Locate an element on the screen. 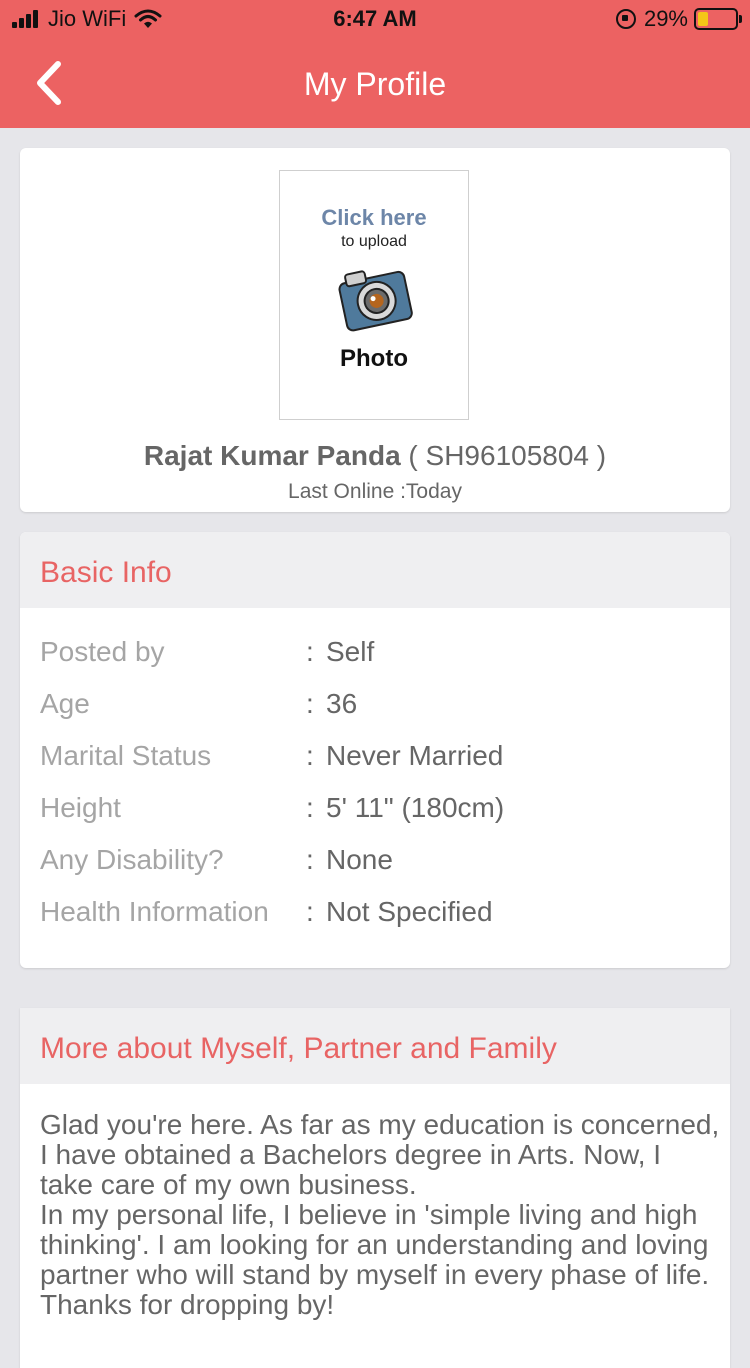 The image size is (750, 1368). app-header: Jio WiFi 6:47 AM 29% My Profile is located at coordinates (375, 64).